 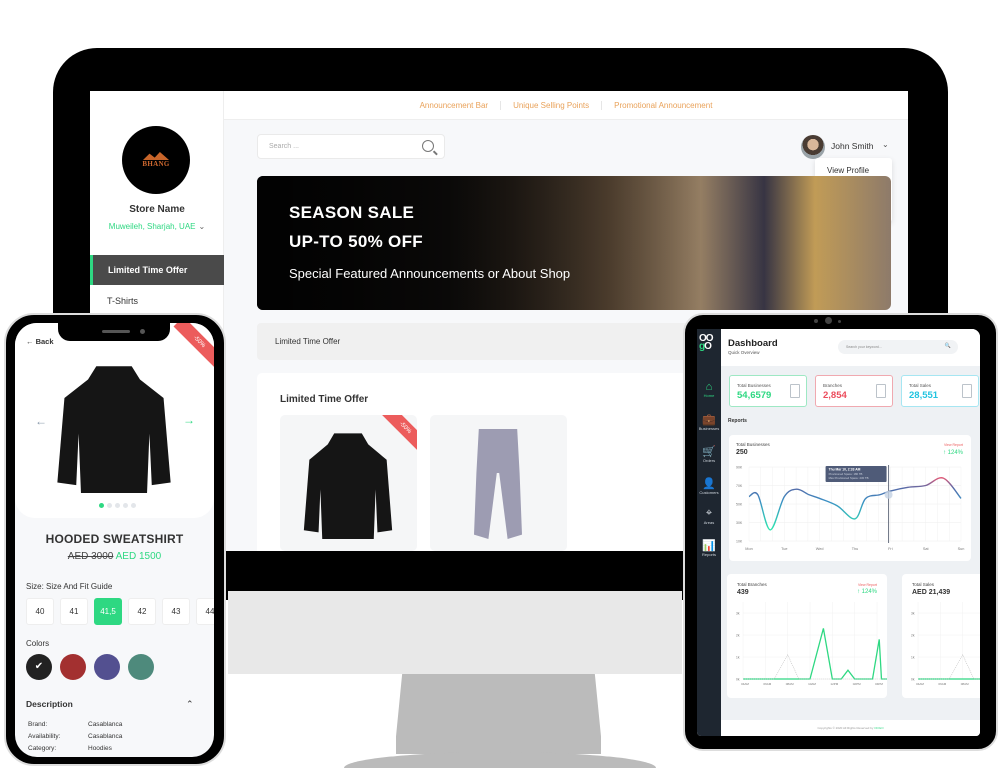 I want to click on store-location-selector: Muweileh, Sharjah, UAE ⌄, so click(x=157, y=226).